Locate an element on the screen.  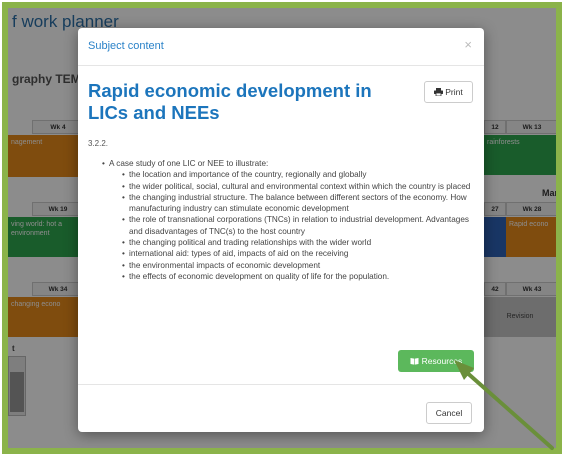
modal-title: Subject content is located at coordinates (126, 46).